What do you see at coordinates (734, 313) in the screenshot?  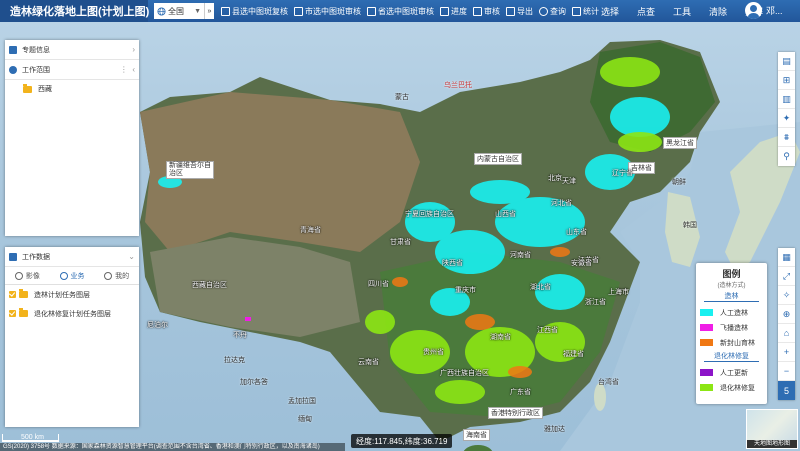 I see `legend-label: 人工造林` at bounding box center [734, 313].